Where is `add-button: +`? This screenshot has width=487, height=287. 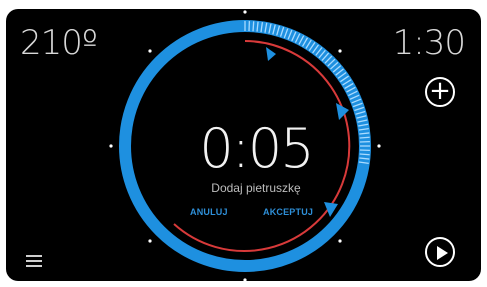
add-button: + is located at coordinates (440, 92).